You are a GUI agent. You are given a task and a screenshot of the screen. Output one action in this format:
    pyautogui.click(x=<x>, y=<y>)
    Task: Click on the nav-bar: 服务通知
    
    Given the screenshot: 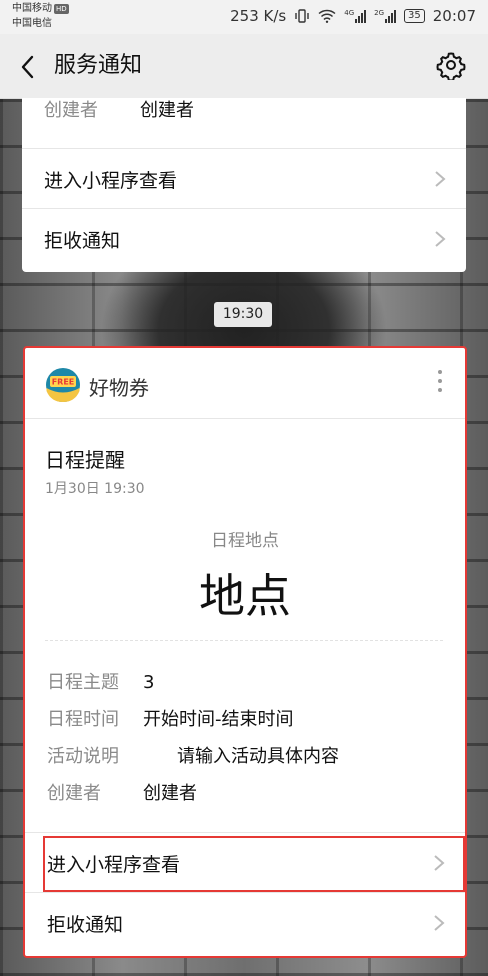 What is the action you would take?
    pyautogui.click(x=244, y=66)
    